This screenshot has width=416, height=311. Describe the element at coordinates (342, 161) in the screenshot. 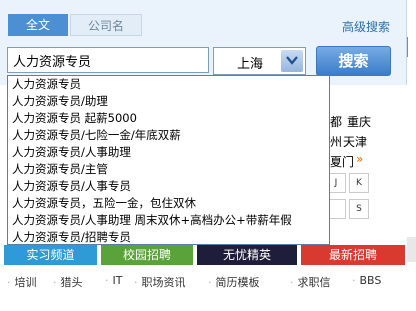

I see `city-link: 夏门` at that location.